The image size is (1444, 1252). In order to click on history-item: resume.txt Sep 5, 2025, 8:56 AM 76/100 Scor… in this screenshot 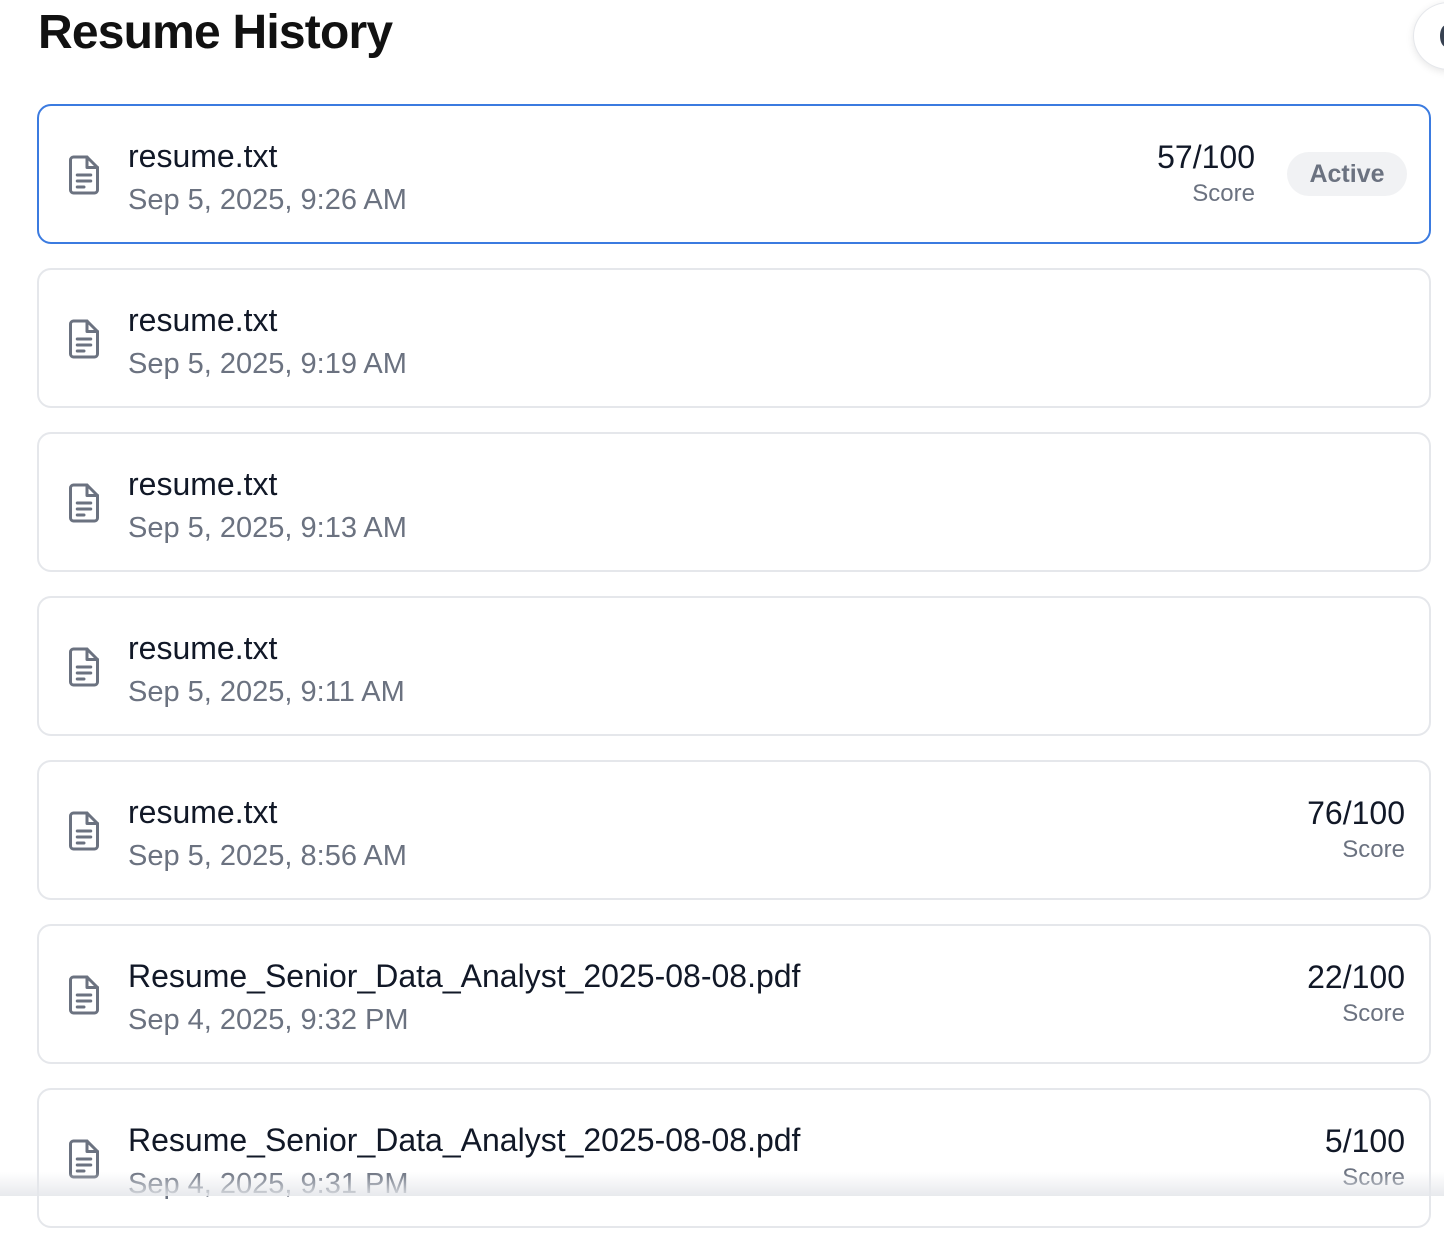, I will do `click(734, 830)`.